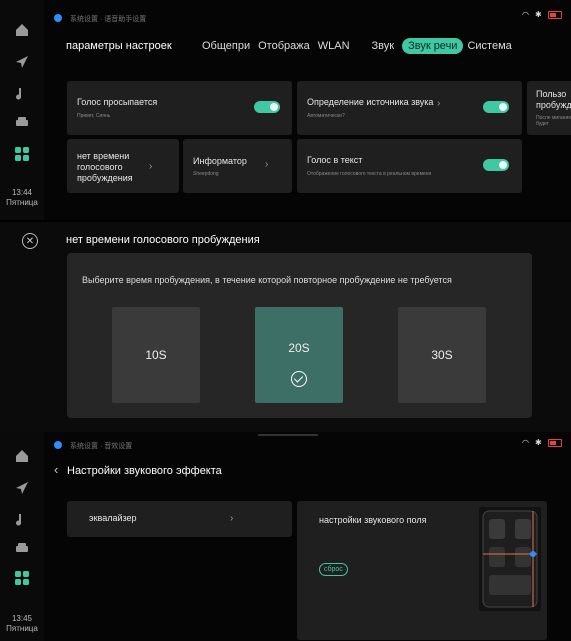 The height and width of the screenshot is (641, 571). I want to click on sound-field-title: настройки звукового поля, so click(373, 520).